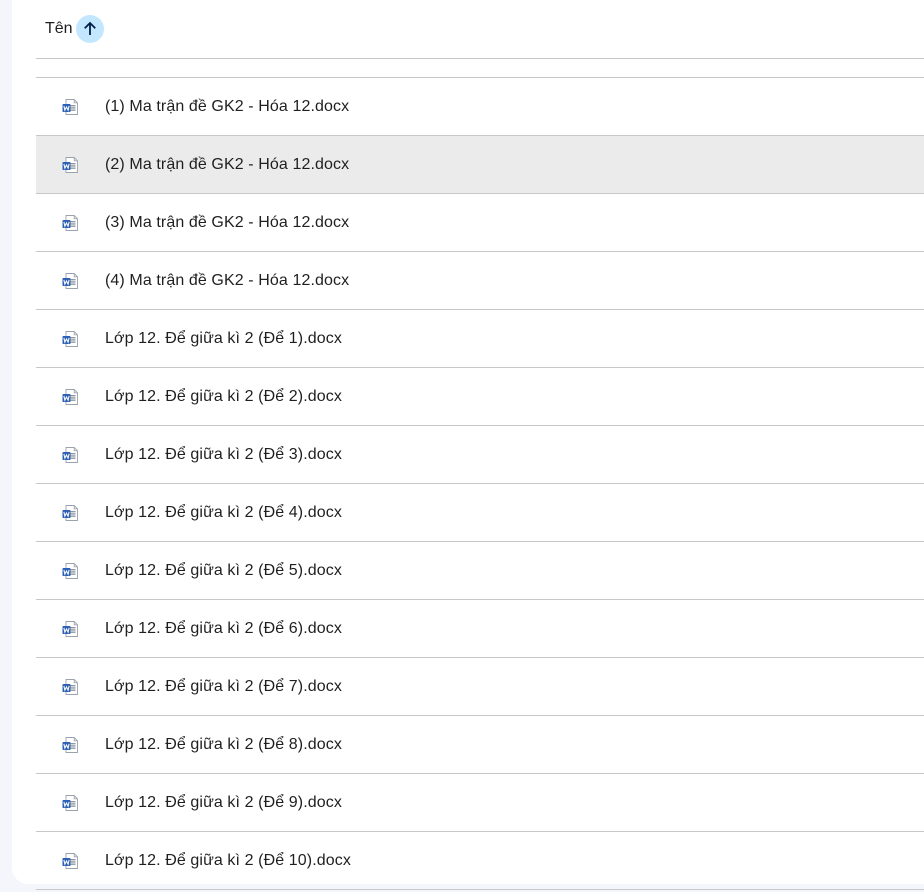  What do you see at coordinates (227, 280) in the screenshot?
I see `file-name: (4) Ma trận đề GK2 - Hóa 12.docx` at bounding box center [227, 280].